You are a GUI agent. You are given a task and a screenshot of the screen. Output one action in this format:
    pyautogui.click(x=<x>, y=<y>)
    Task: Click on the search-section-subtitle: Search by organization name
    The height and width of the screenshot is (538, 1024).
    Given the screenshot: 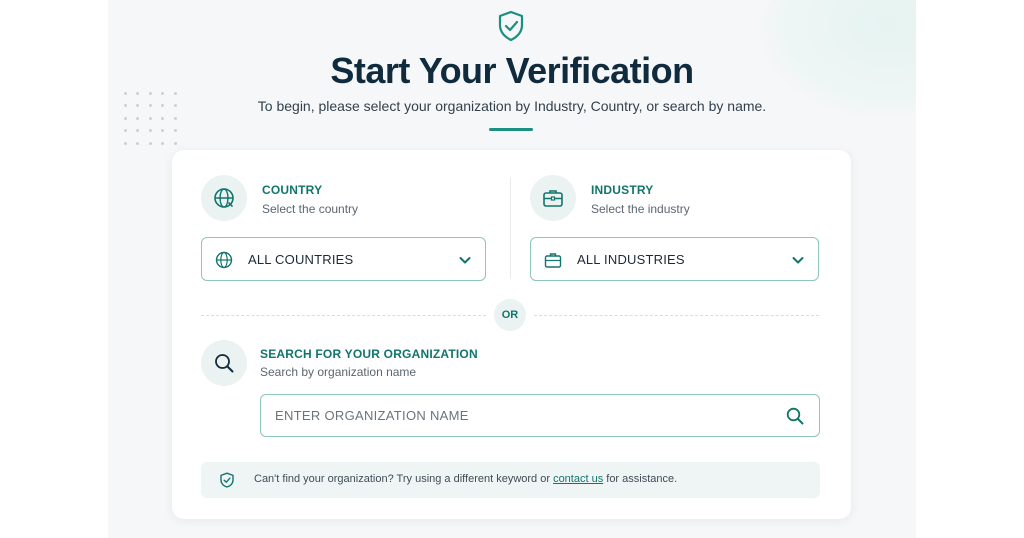 What is the action you would take?
    pyautogui.click(x=338, y=372)
    